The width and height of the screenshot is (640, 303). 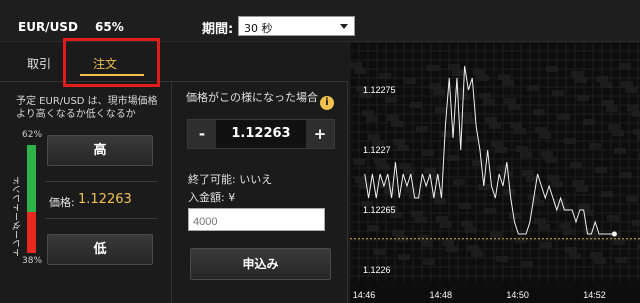 I want to click on decrement-button: -, so click(x=202, y=134).